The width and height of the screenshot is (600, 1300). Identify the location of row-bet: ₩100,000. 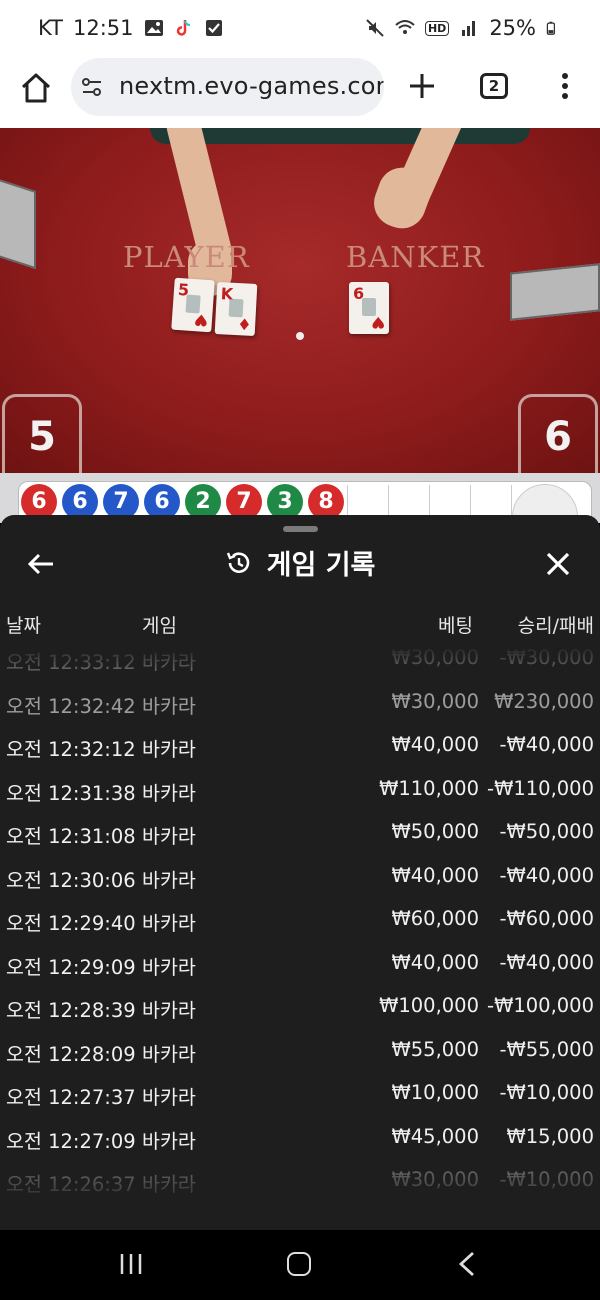
(429, 1005).